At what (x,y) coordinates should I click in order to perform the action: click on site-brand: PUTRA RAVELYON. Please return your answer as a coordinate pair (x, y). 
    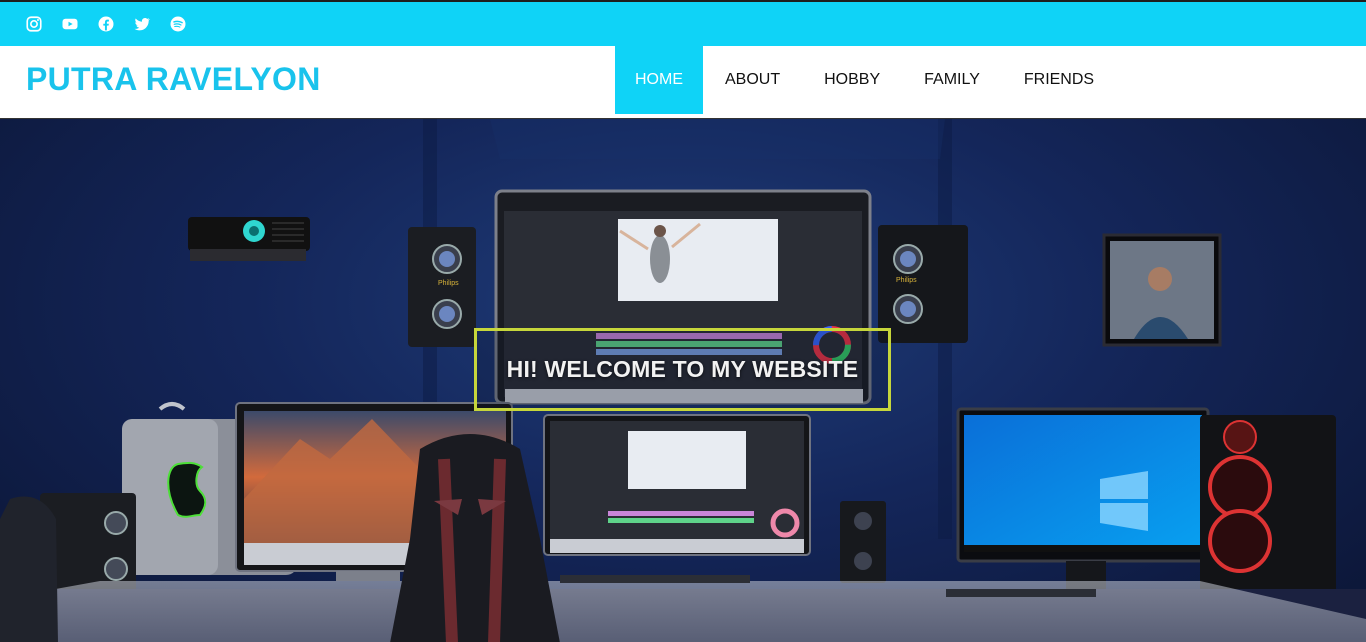
    Looking at the image, I should click on (173, 79).